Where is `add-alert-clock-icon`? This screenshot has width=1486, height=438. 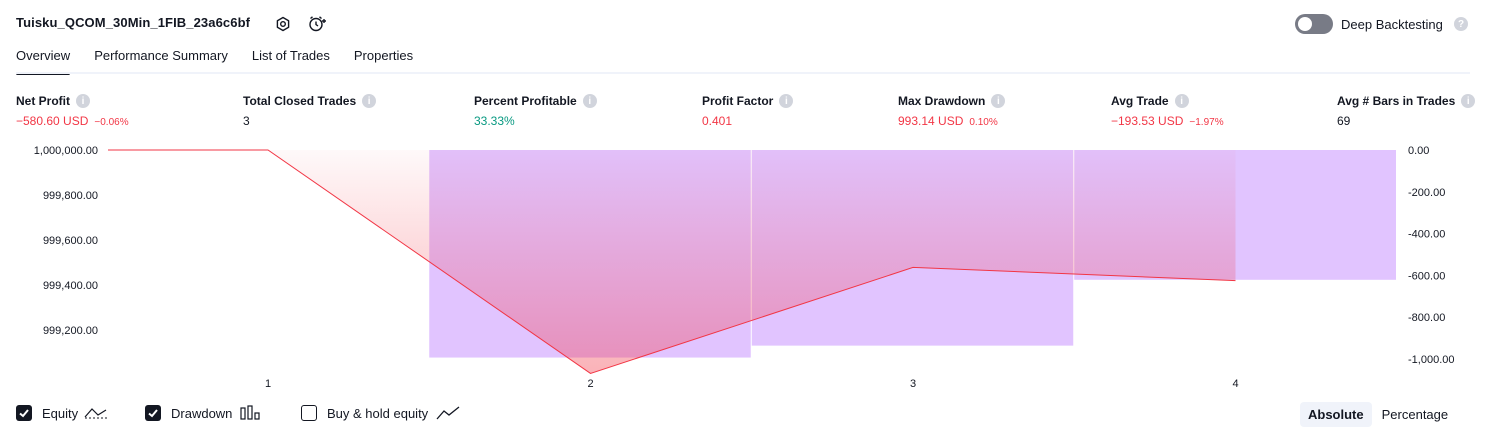 add-alert-clock-icon is located at coordinates (317, 24).